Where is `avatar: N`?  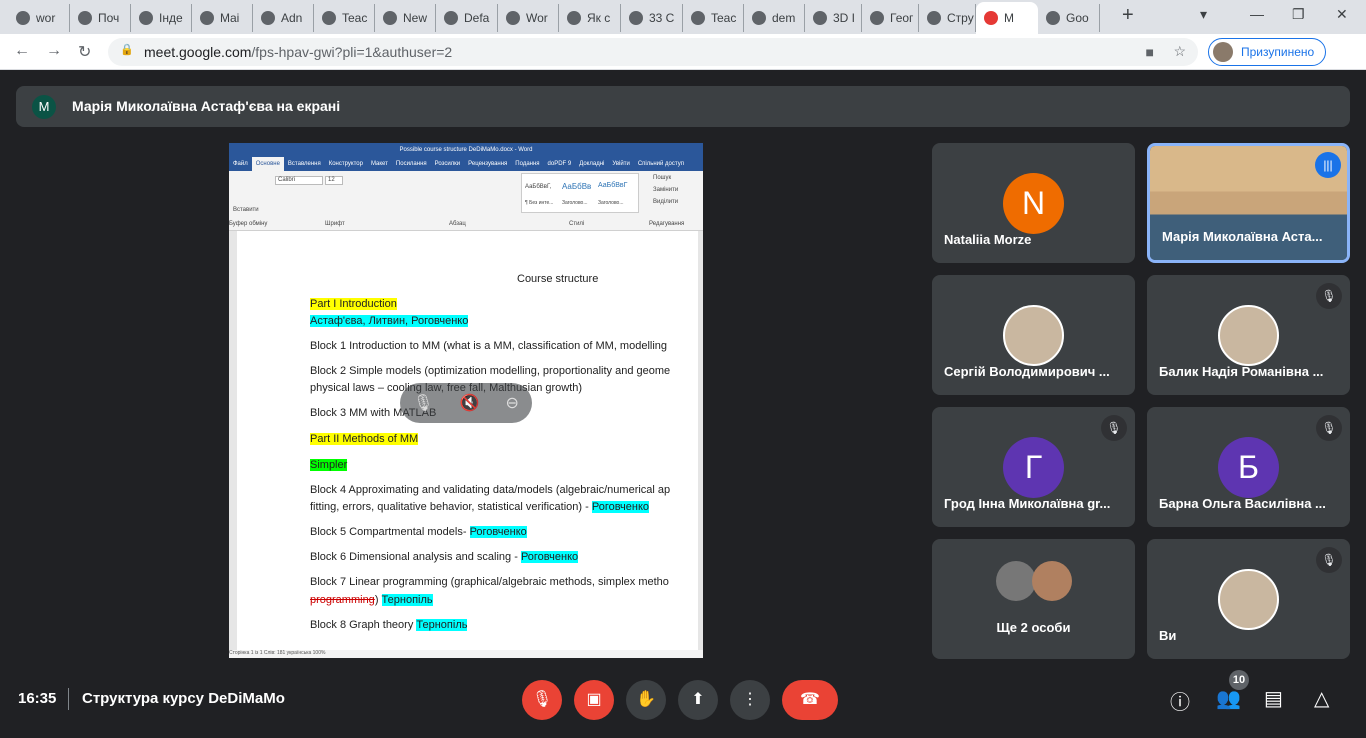
avatar: N is located at coordinates (1033, 203).